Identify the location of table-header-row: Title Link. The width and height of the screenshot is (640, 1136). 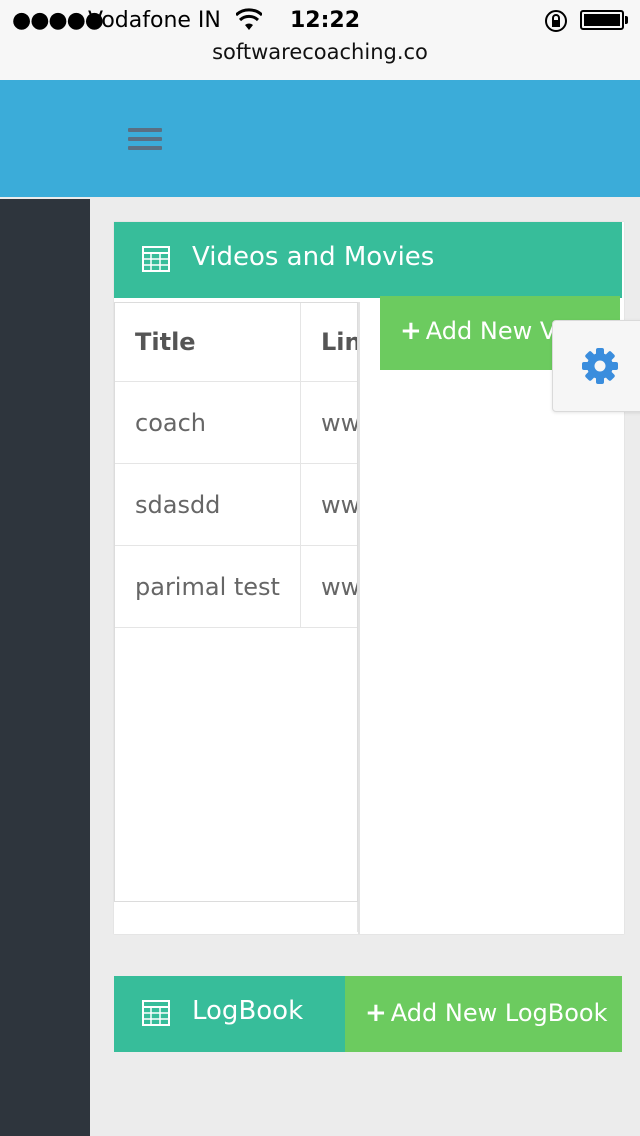
(236, 342).